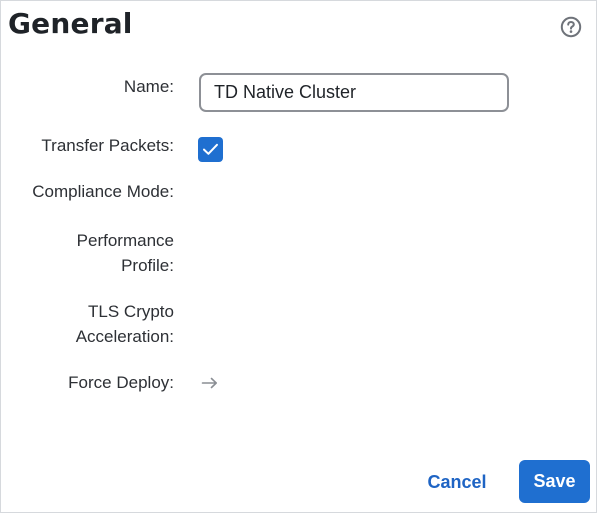 Image resolution: width=597 pixels, height=513 pixels. I want to click on performance-profile-label-line2: Profile:, so click(147, 265).